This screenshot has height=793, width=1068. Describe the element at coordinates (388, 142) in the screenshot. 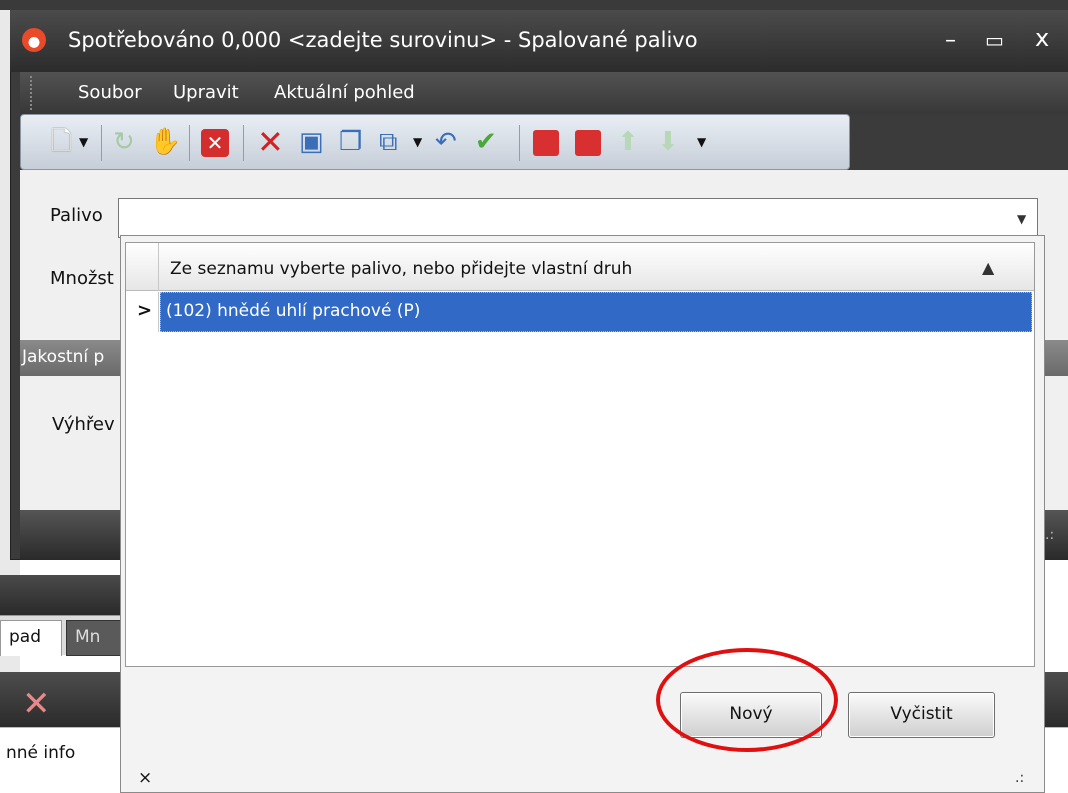

I see `paste-icon: ⧉` at that location.